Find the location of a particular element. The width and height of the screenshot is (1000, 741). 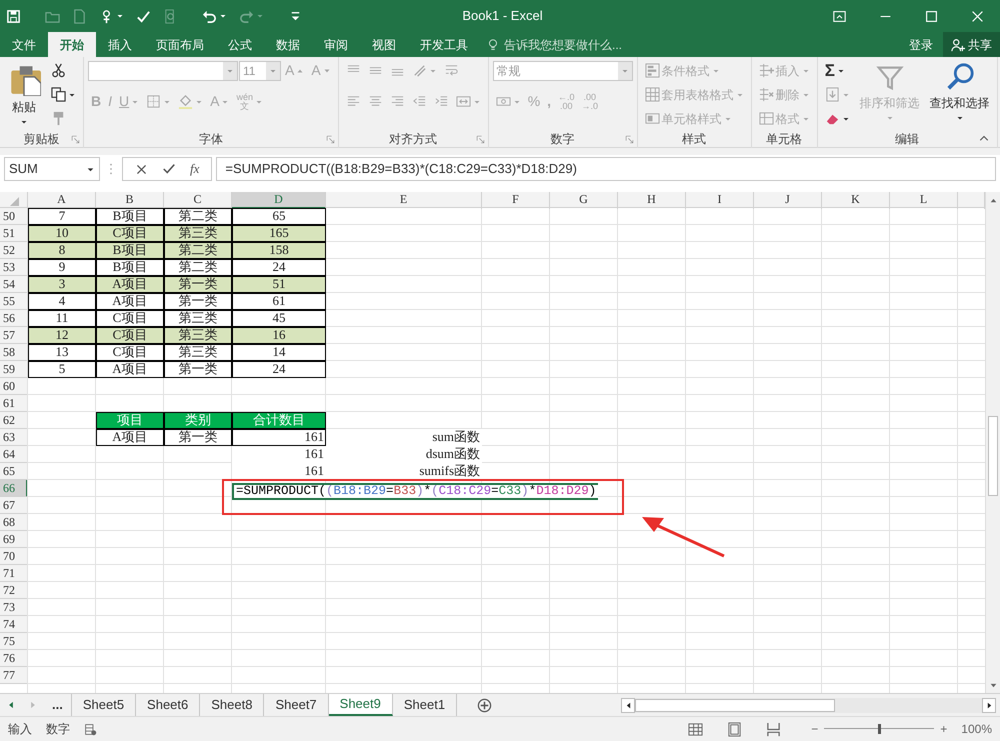

vertical-scrollbar is located at coordinates (992, 442).